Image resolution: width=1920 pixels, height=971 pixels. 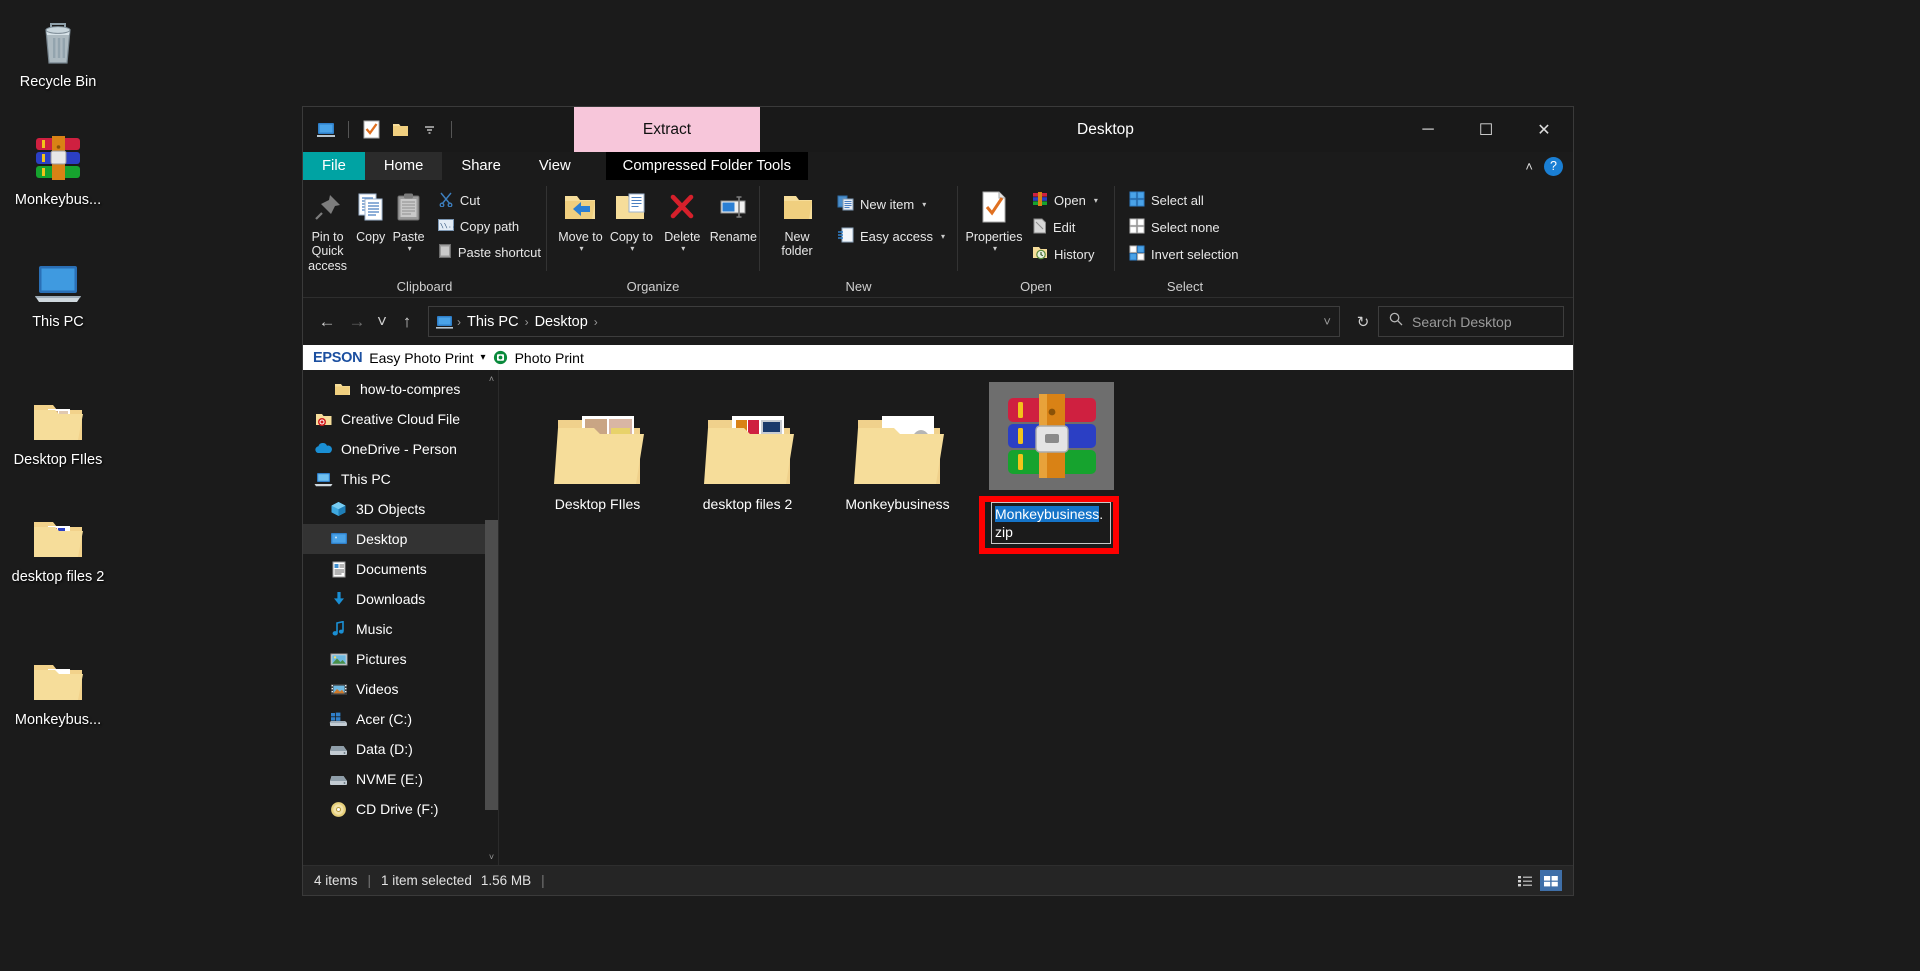 I want to click on rename-input: Monkeybusiness.zip, so click(x=1051, y=523).